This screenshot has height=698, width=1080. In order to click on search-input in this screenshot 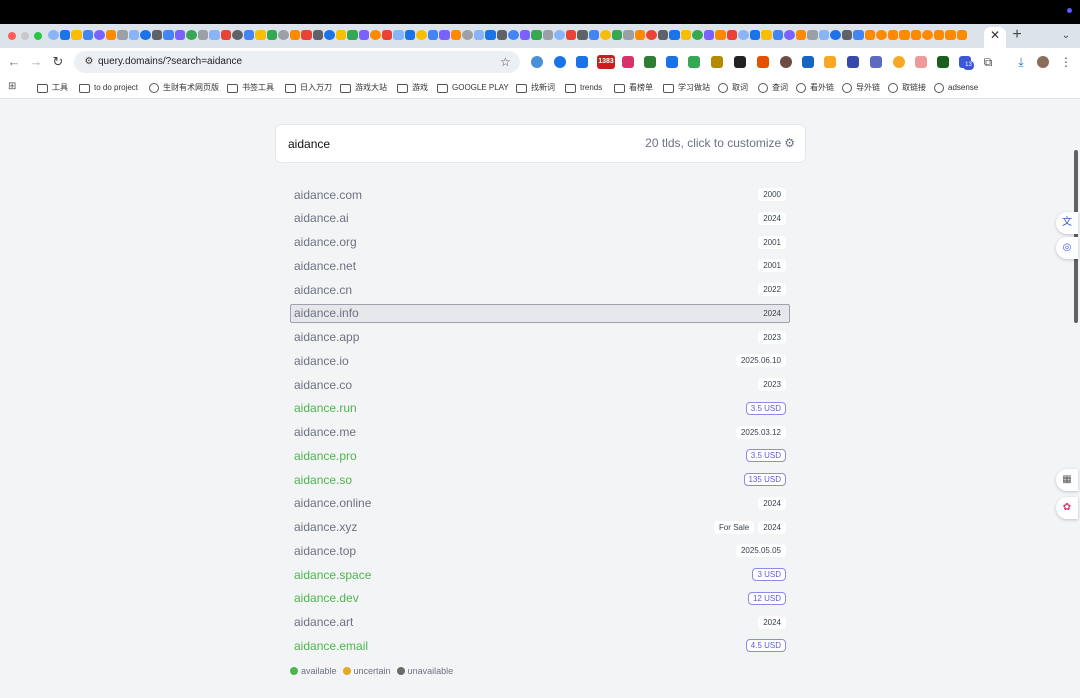, I will do `click(438, 144)`.